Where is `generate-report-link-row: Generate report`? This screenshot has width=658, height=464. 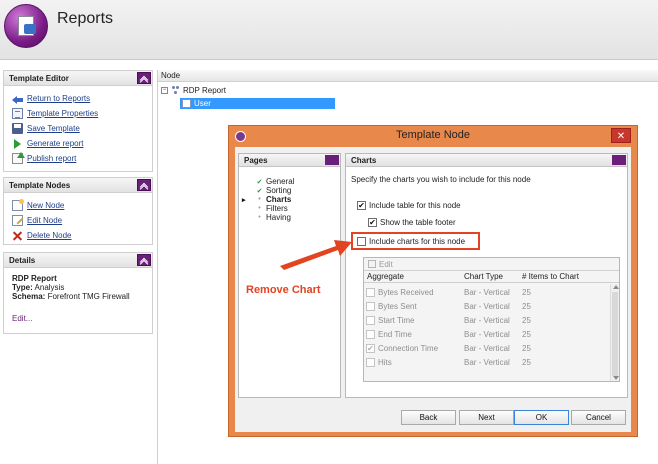 generate-report-link-row: Generate report is located at coordinates (82, 143).